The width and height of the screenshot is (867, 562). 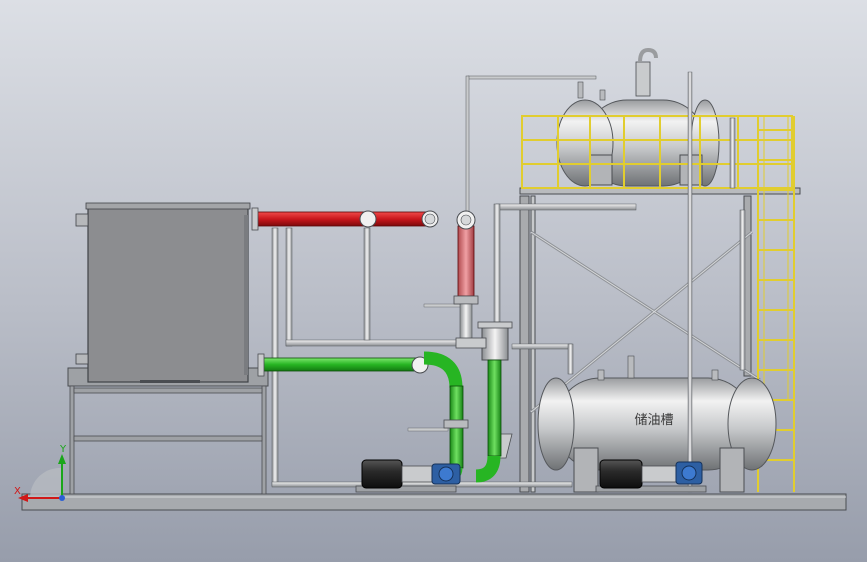 I want to click on storage-tank-label: 储油槽, so click(x=653, y=420).